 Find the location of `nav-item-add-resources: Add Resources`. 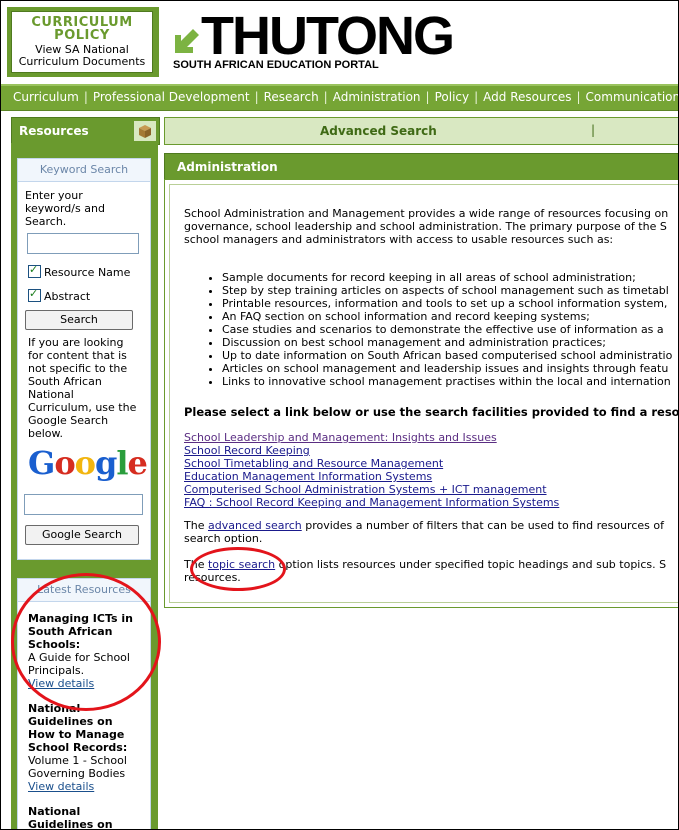

nav-item-add-resources: Add Resources is located at coordinates (527, 97).